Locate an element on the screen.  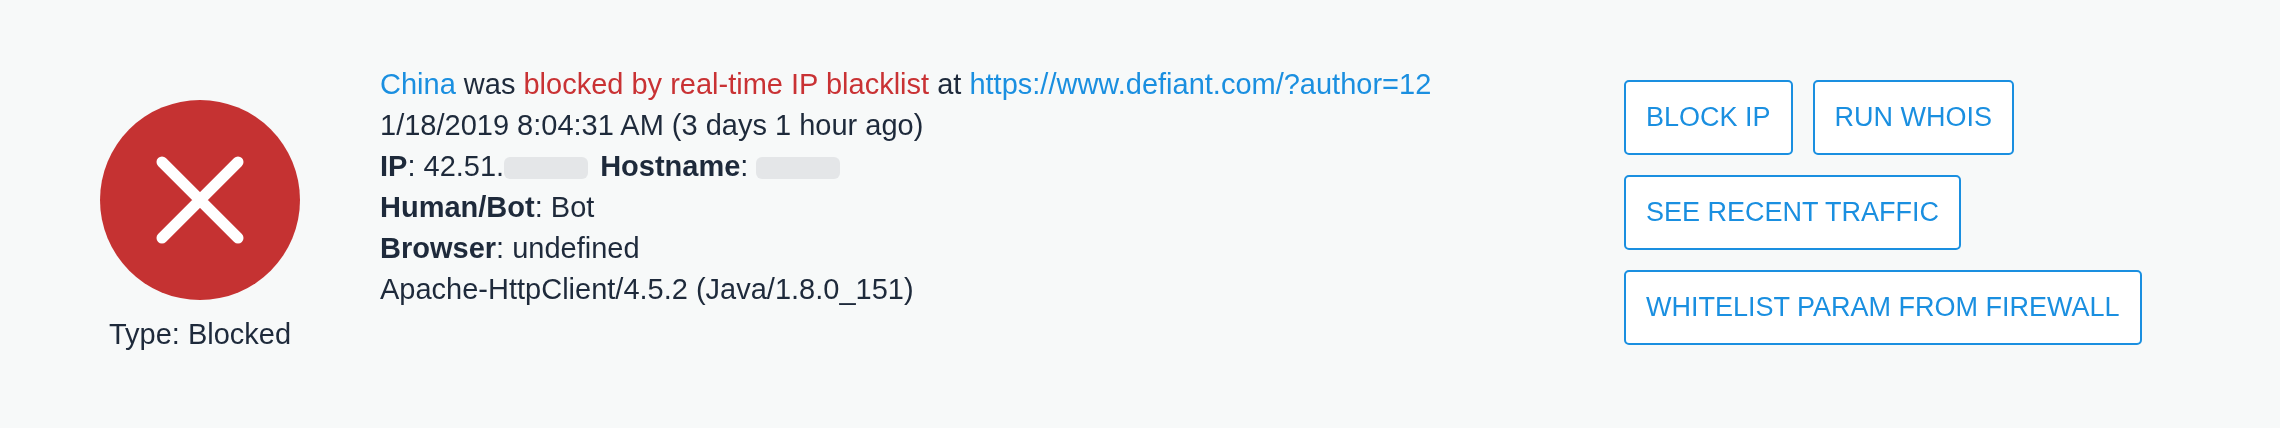
event-message: China was blocked by real-time IP blacklist at https://www.defiant.com/?author=12 is located at coordinates (906, 84).